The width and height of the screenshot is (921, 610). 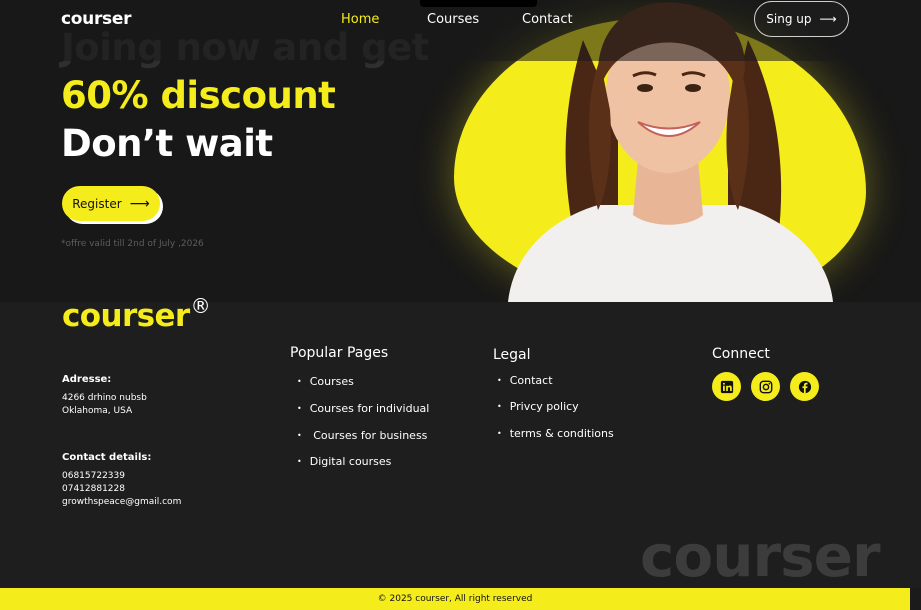 What do you see at coordinates (132, 244) in the screenshot?
I see `offer-note: *offre valid till 2nd of July ,2026` at bounding box center [132, 244].